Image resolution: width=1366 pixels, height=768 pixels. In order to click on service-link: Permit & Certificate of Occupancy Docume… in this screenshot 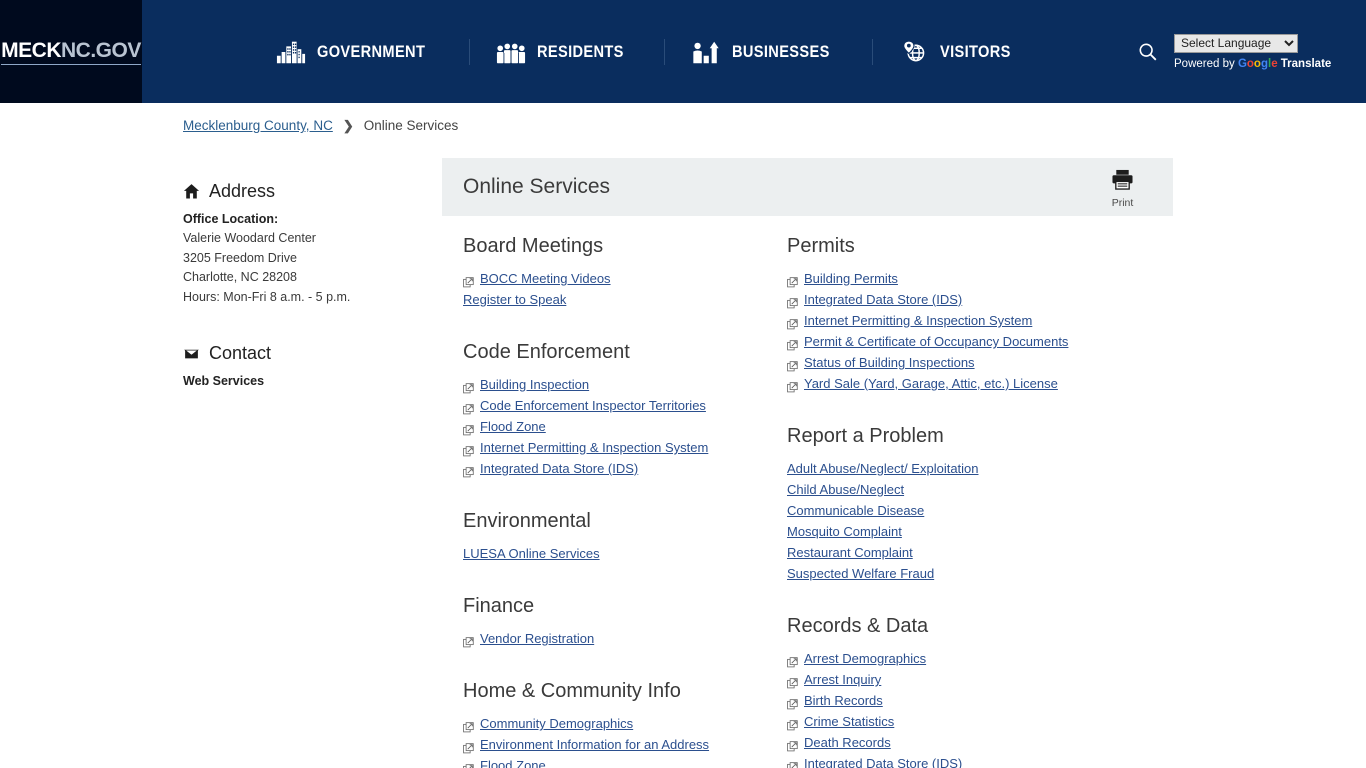, I will do `click(936, 341)`.